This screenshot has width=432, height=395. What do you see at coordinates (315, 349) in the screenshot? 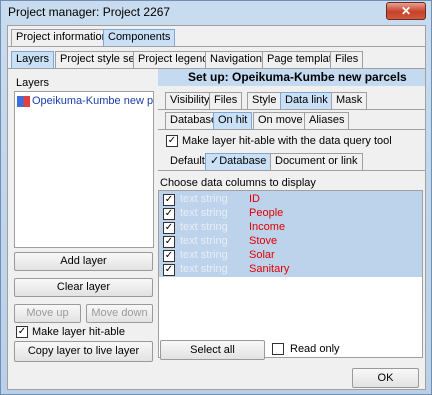
I see `read-only-label: Read only` at bounding box center [315, 349].